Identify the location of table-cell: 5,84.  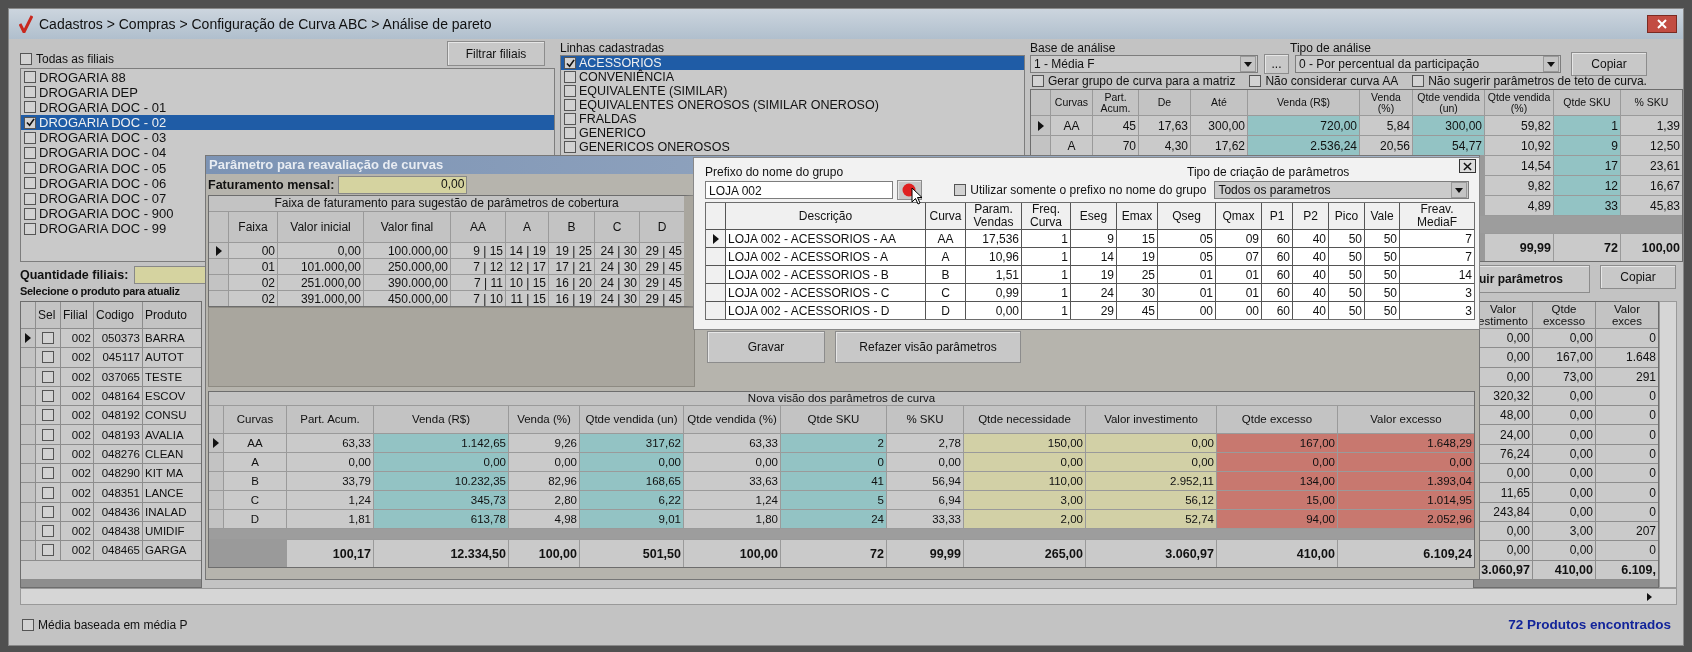
(1386, 125).